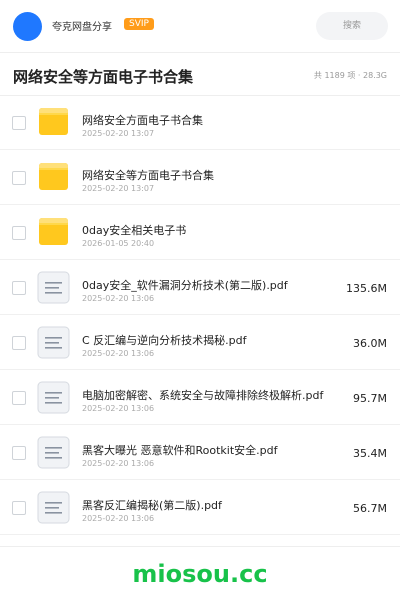 The height and width of the screenshot is (600, 400). What do you see at coordinates (185, 285) in the screenshot?
I see `file-name: 0day安全_软件漏洞分析技术(第二版).pdf` at bounding box center [185, 285].